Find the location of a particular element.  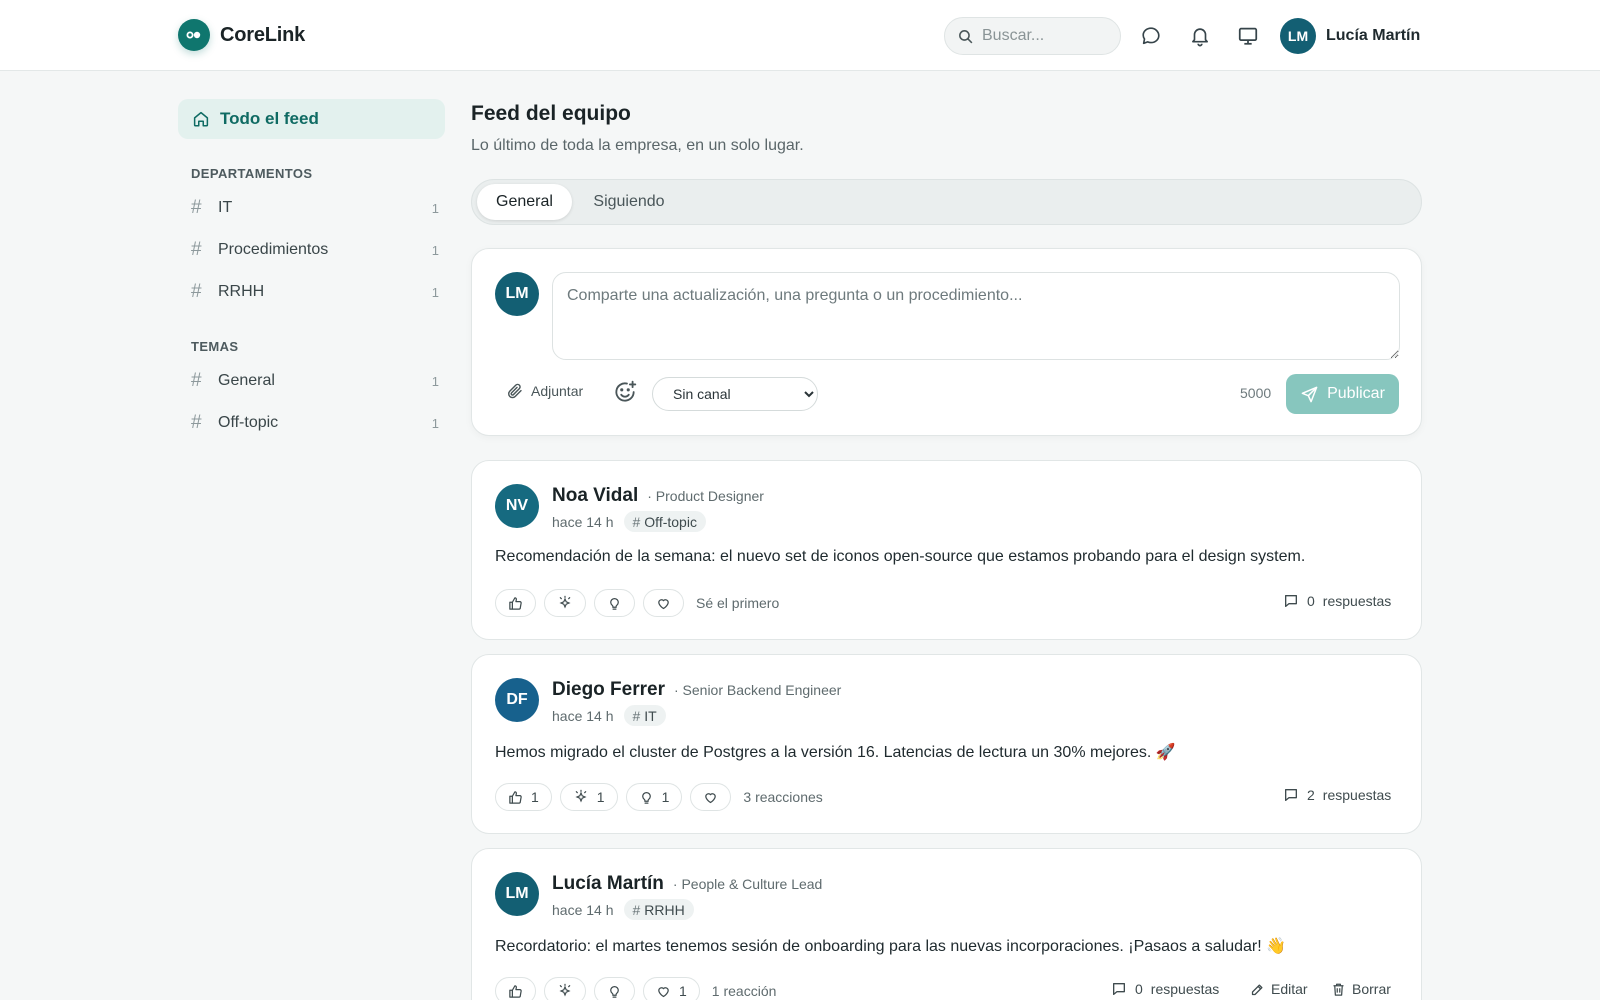

author-avatar: LM is located at coordinates (517, 894).